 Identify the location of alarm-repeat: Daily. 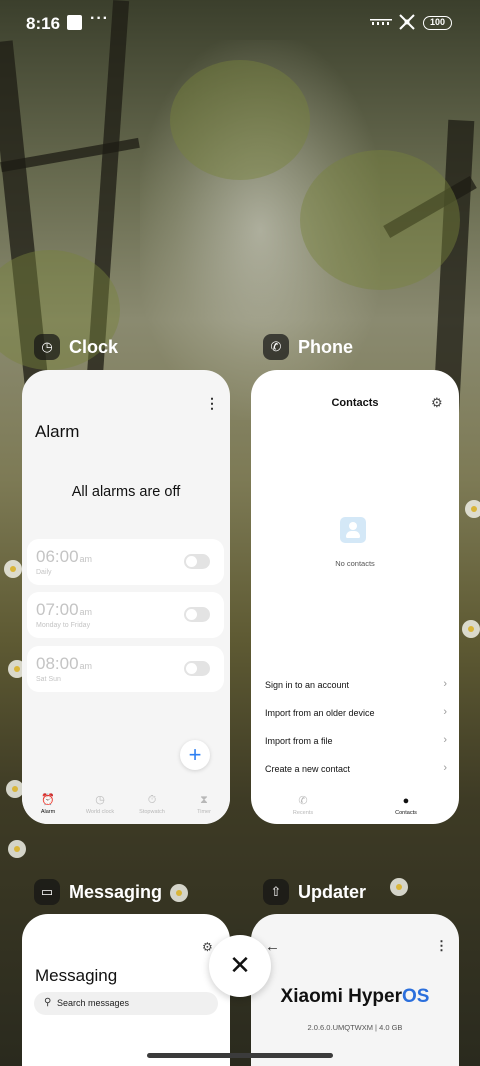
(44, 572).